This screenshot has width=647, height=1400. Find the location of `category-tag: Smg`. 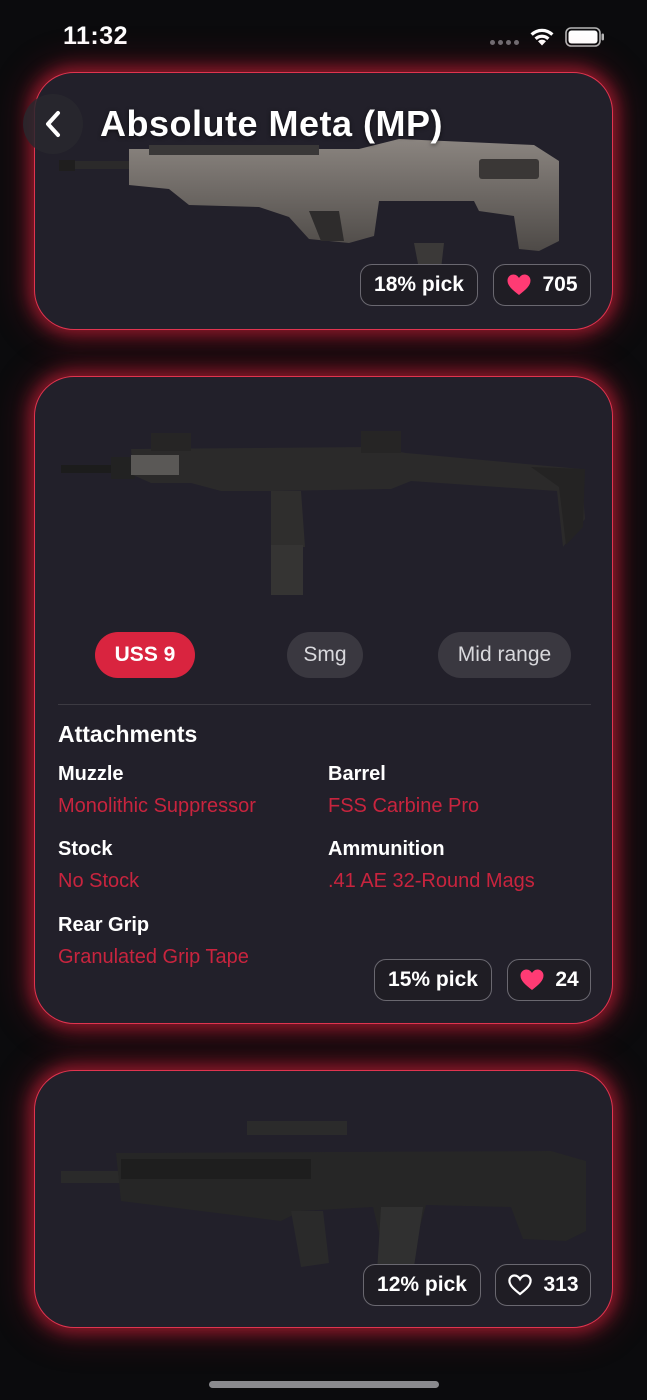

category-tag: Smg is located at coordinates (325, 655).